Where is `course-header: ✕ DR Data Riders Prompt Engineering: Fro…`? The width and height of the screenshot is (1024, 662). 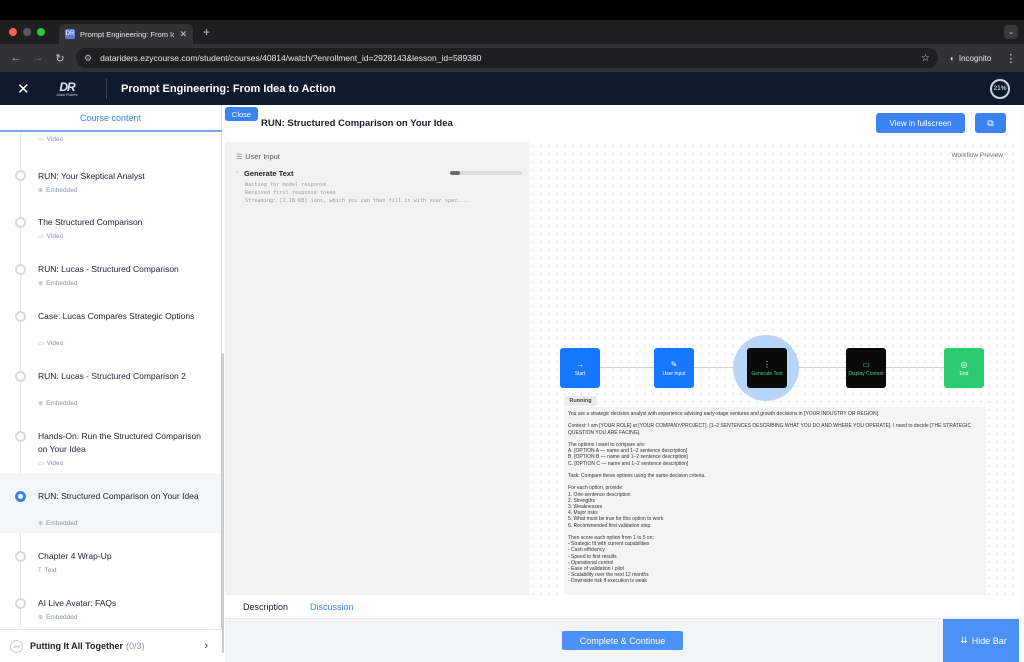 course-header: ✕ DR Data Riders Prompt Engineering: Fro… is located at coordinates (512, 88).